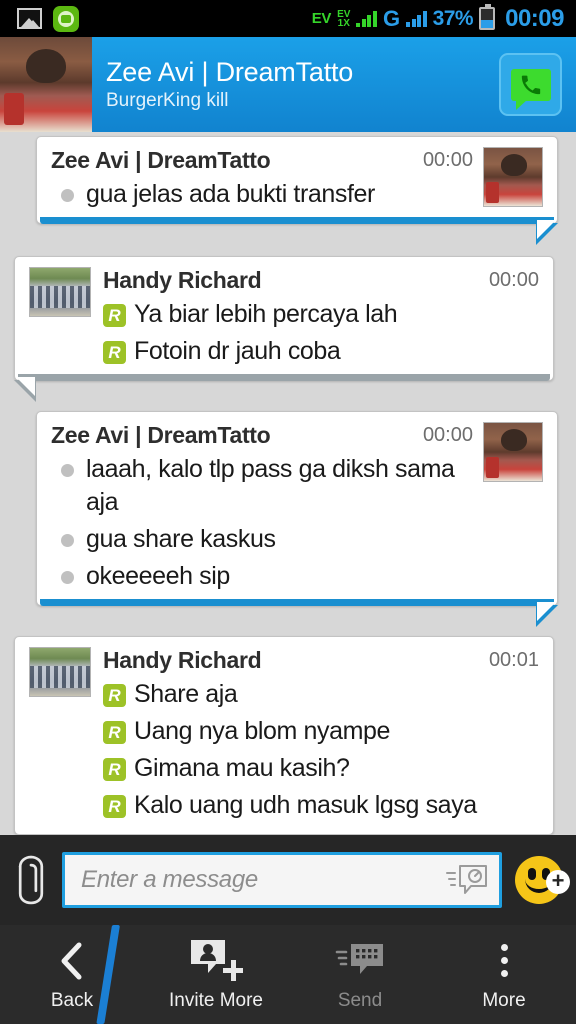 This screenshot has width=576, height=1024. I want to click on overflow-dots-icon, so click(504, 961).